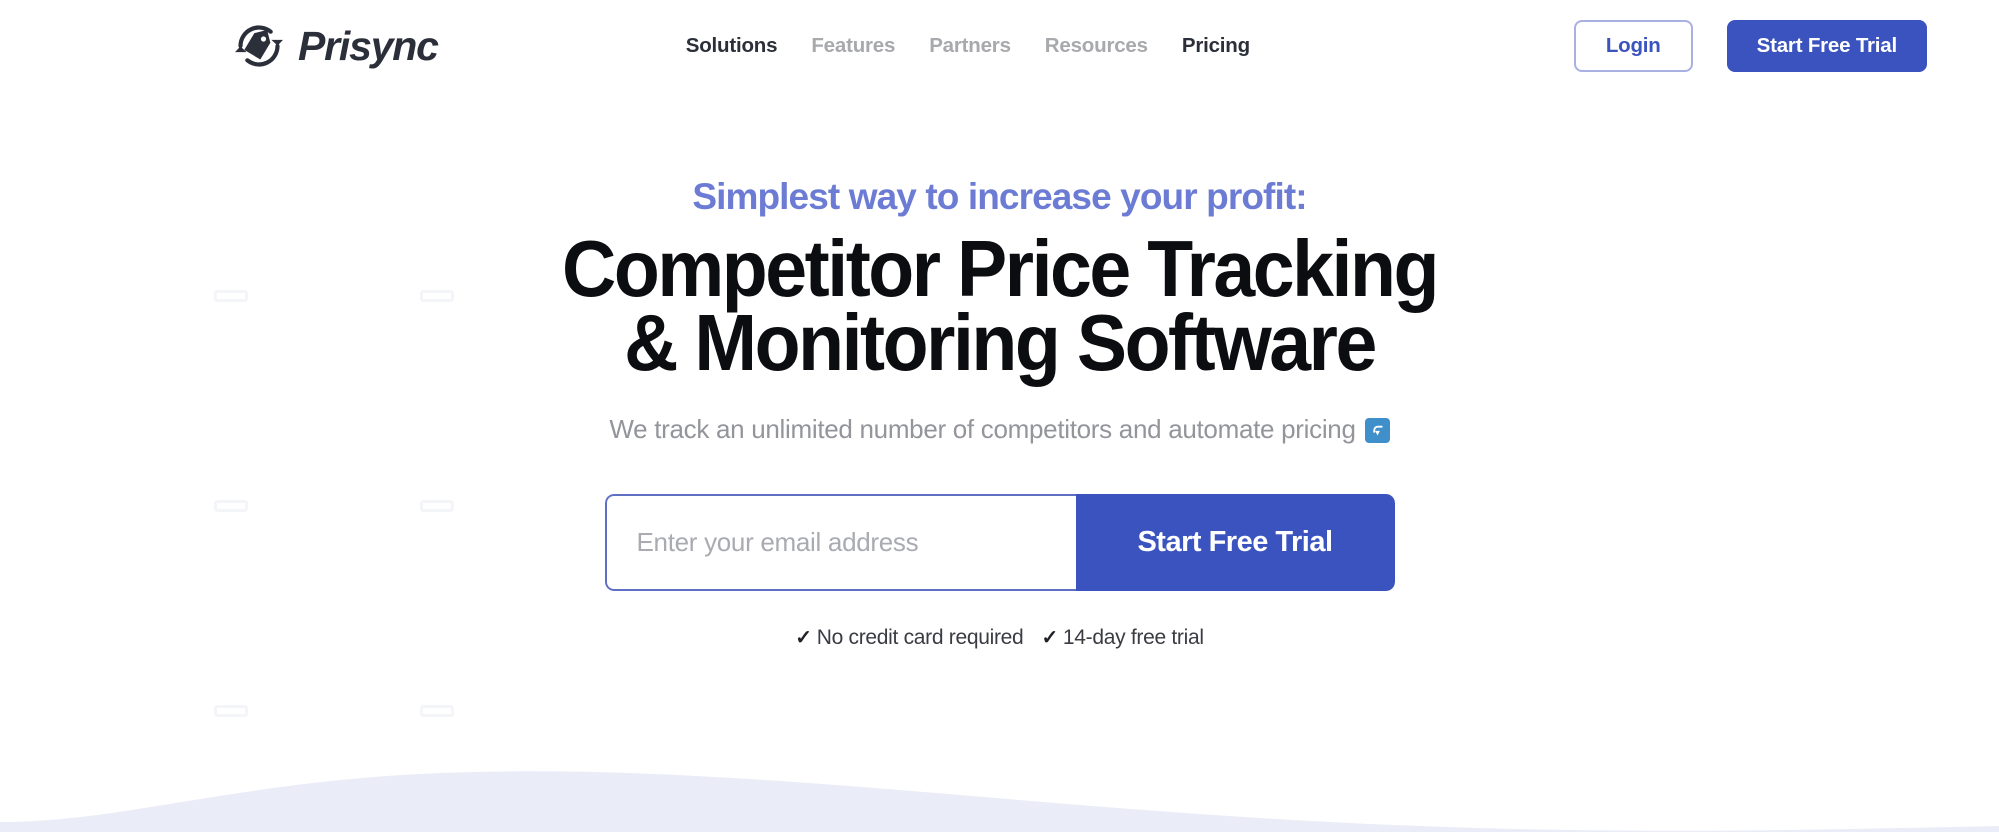  I want to click on brand-name: Prisync, so click(368, 45).